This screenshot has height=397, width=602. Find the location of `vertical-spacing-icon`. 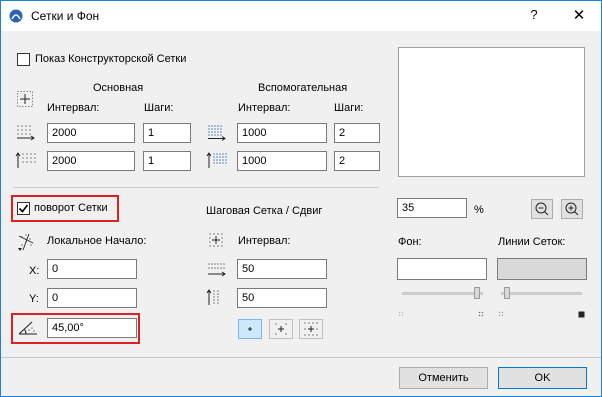

vertical-spacing-icon is located at coordinates (25, 160).